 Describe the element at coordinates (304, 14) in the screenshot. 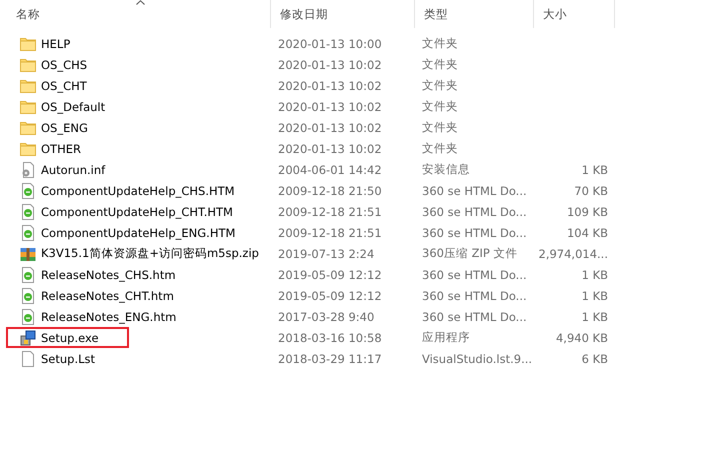

I see `column-header: 修改日期` at that location.